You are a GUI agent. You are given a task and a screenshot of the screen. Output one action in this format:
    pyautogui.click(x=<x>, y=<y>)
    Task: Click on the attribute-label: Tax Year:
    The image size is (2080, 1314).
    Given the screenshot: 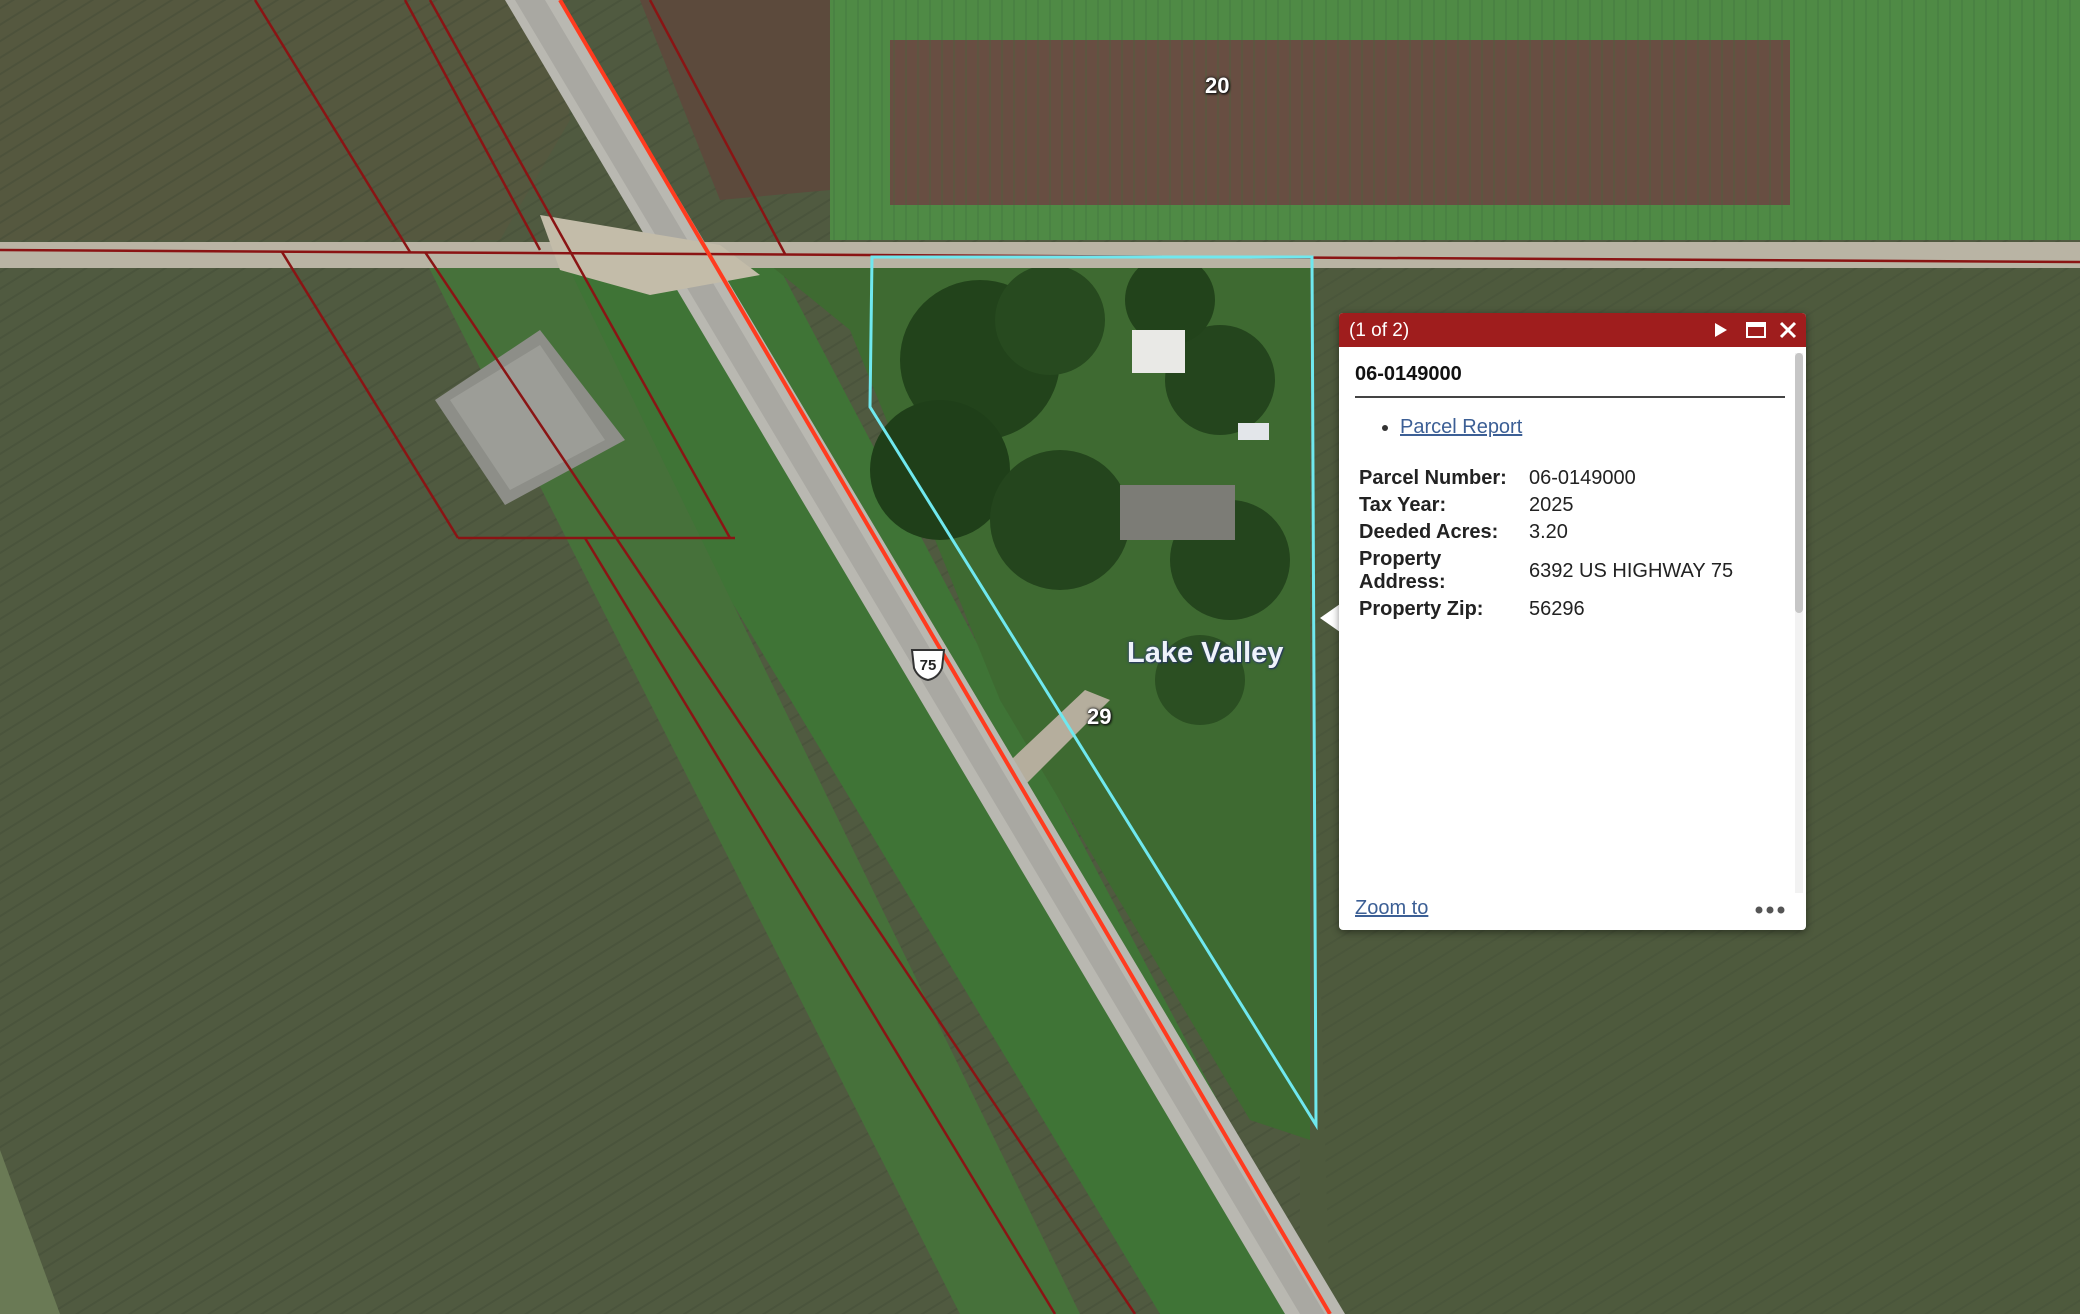 What is the action you would take?
    pyautogui.click(x=1403, y=505)
    